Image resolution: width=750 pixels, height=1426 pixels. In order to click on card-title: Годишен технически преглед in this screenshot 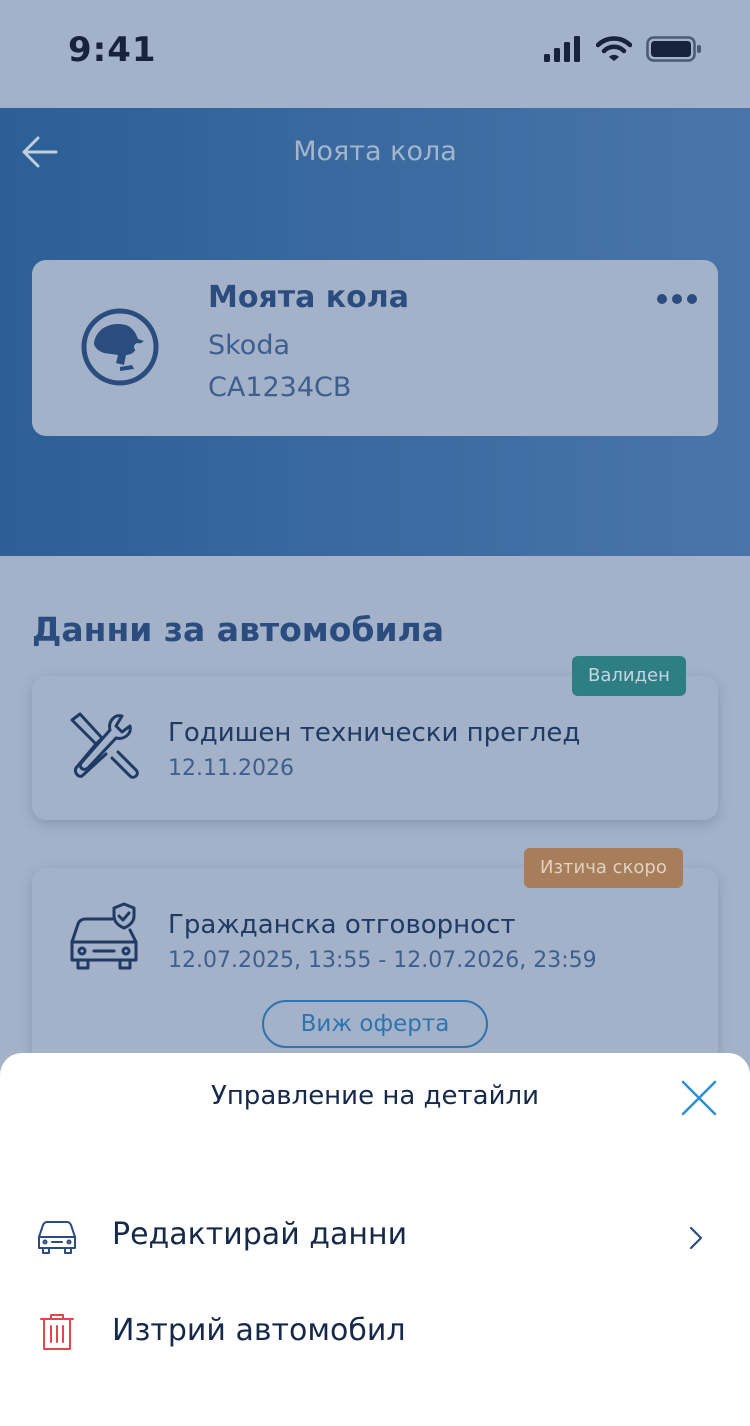, I will do `click(374, 733)`.